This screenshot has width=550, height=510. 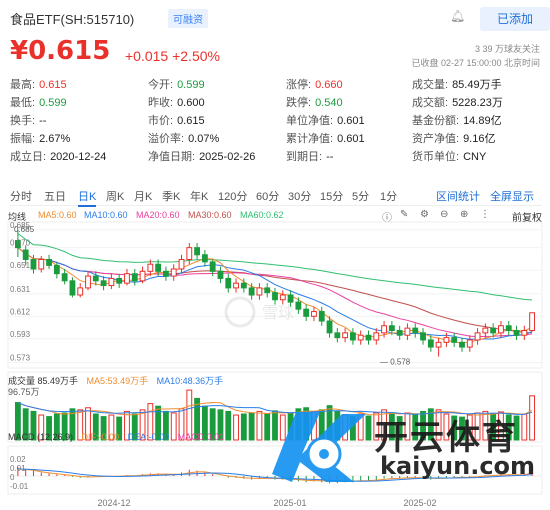 I want to click on stat-founded: 2020-12-24, so click(x=78, y=157).